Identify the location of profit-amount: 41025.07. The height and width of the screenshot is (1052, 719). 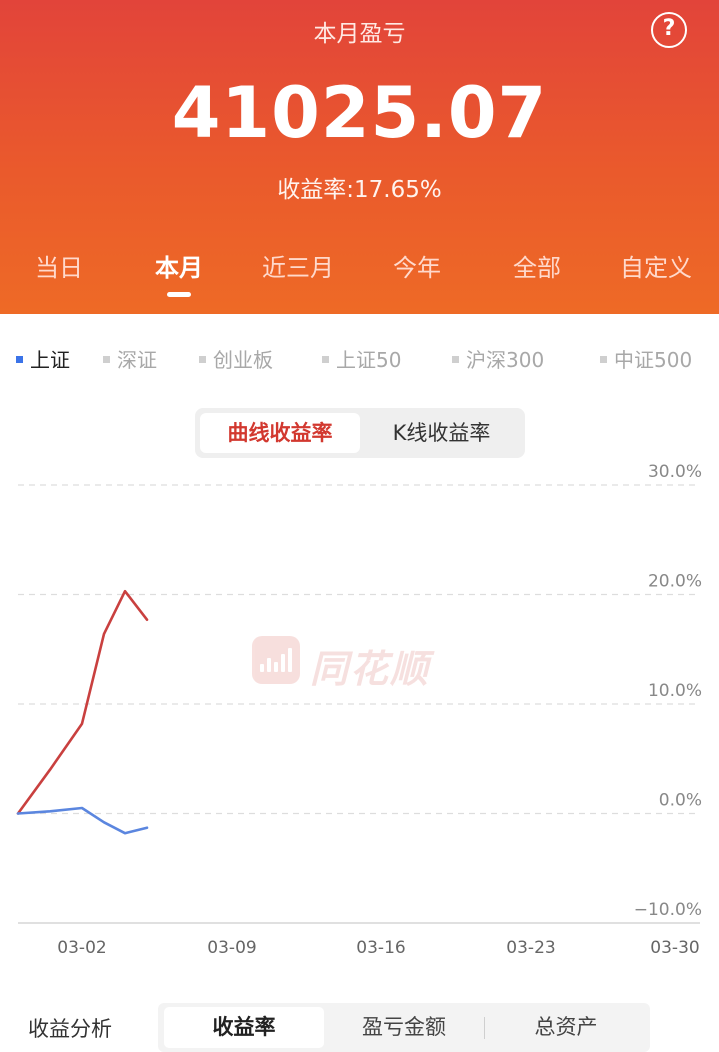
(359, 113).